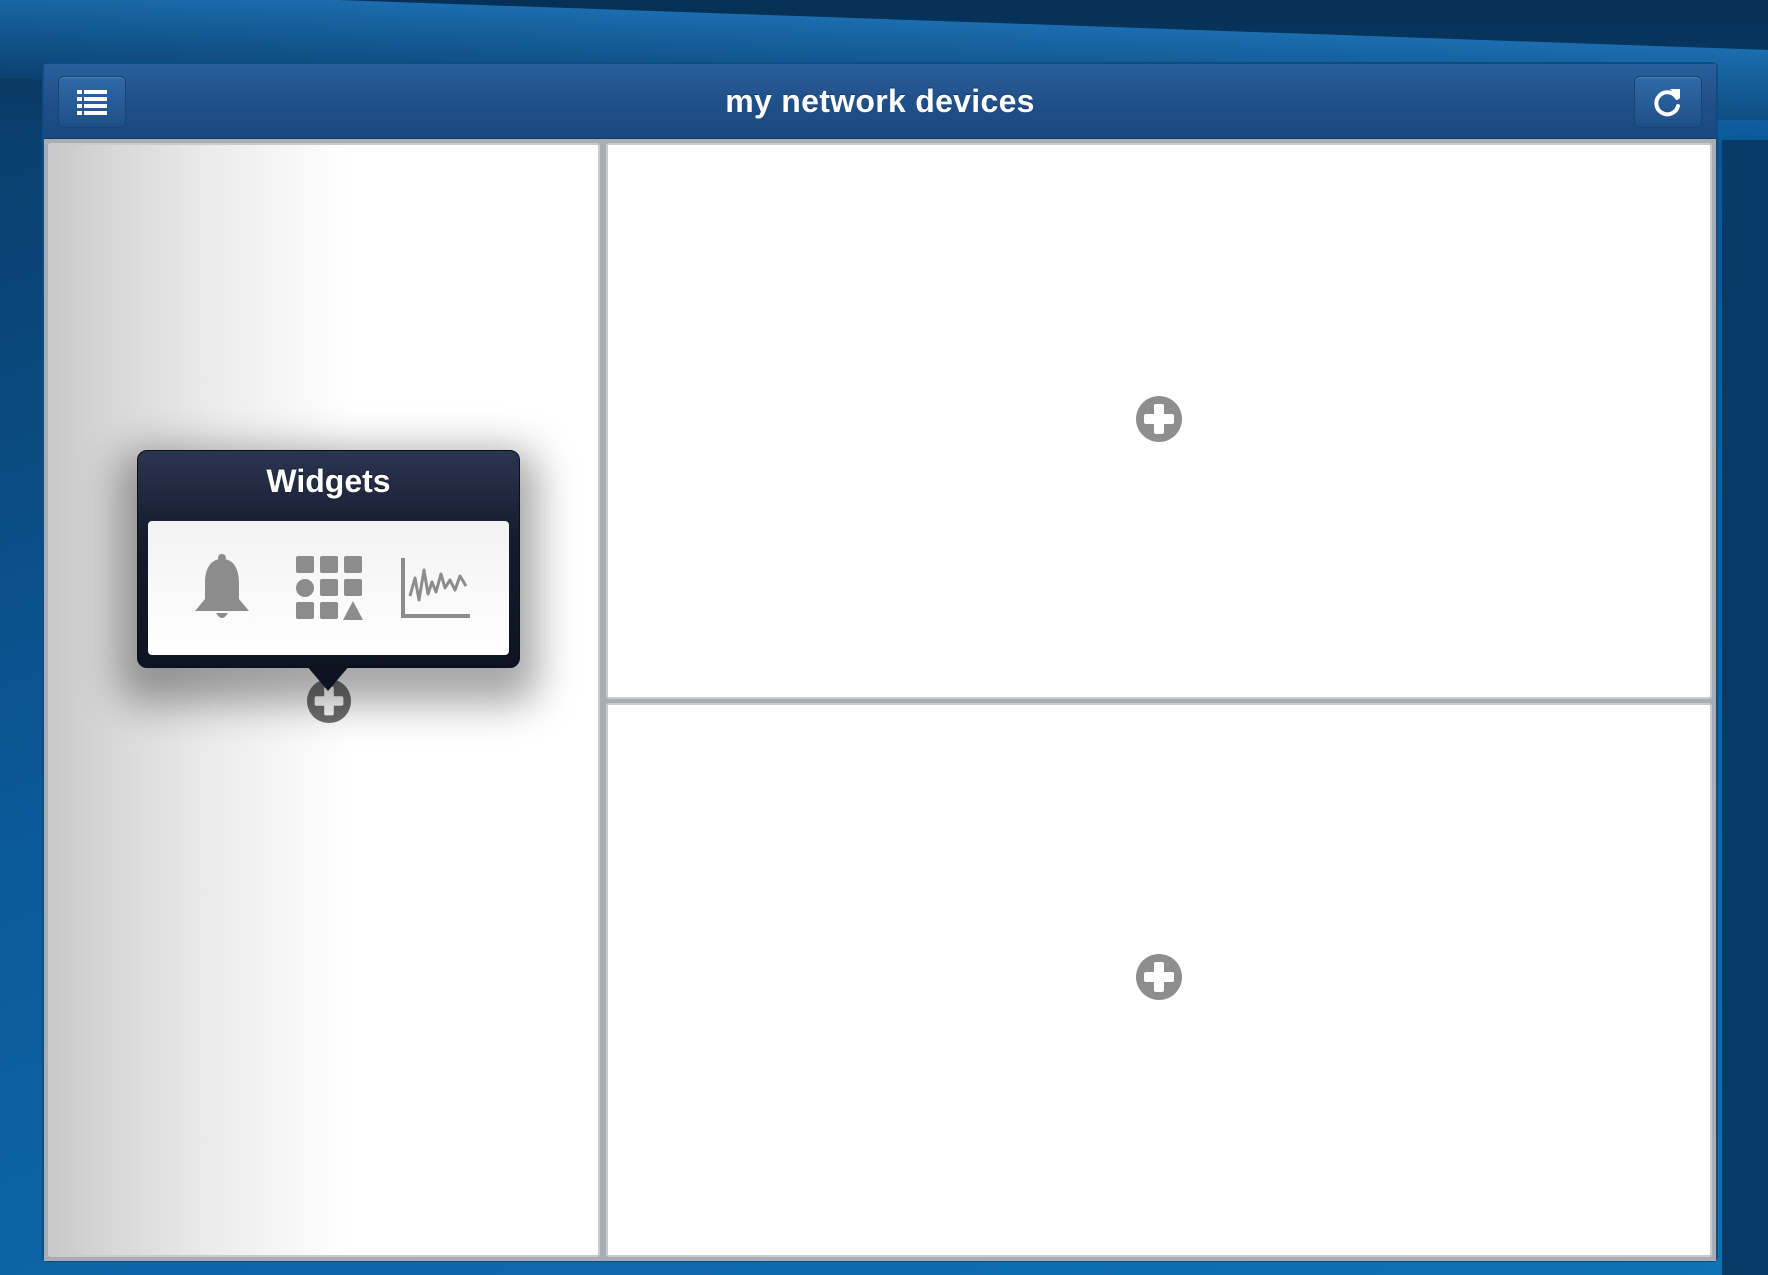  I want to click on refresh-button, so click(1668, 102).